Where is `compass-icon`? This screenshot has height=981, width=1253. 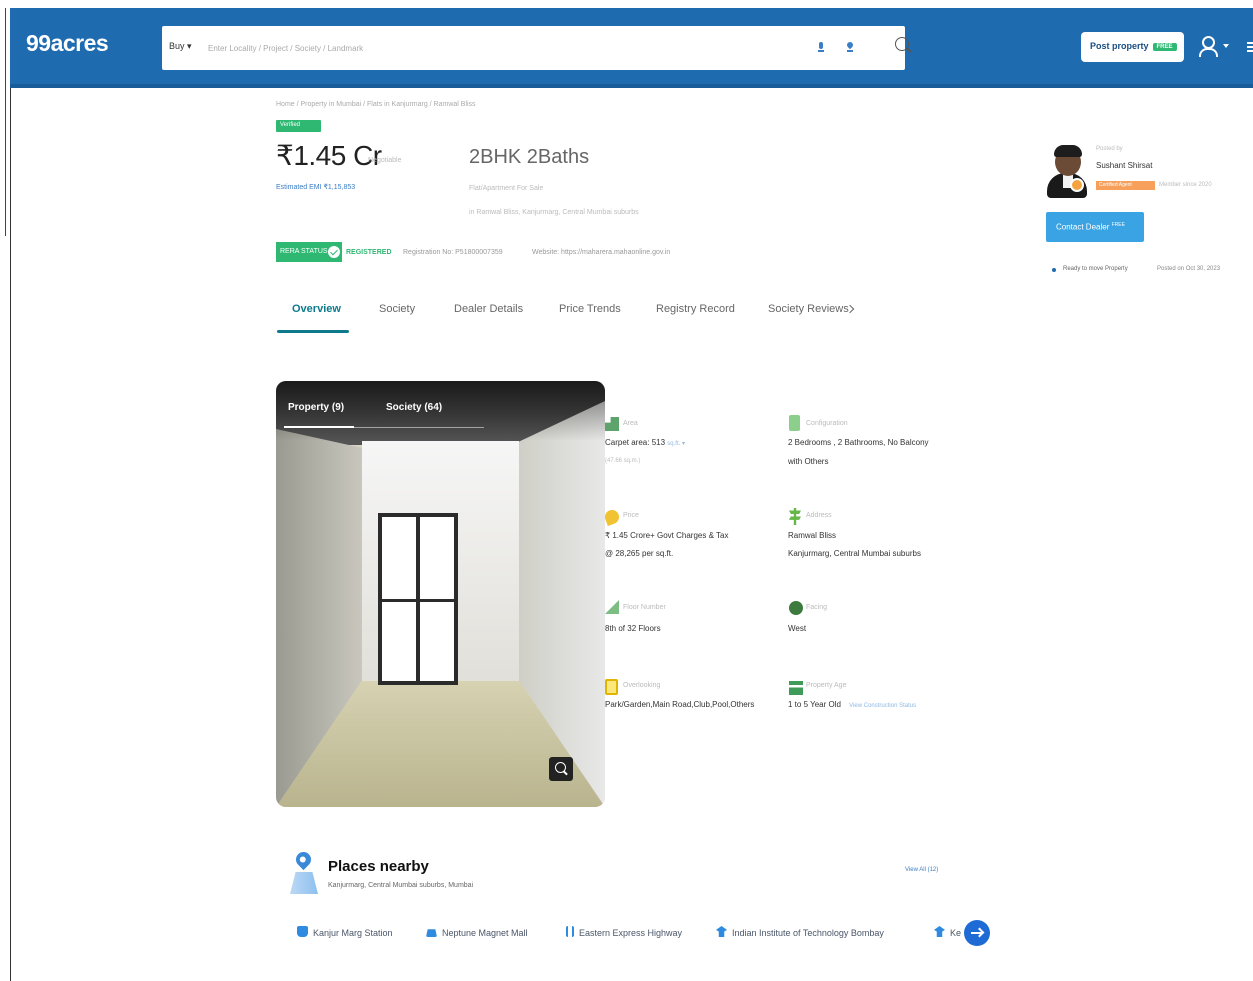 compass-icon is located at coordinates (796, 608).